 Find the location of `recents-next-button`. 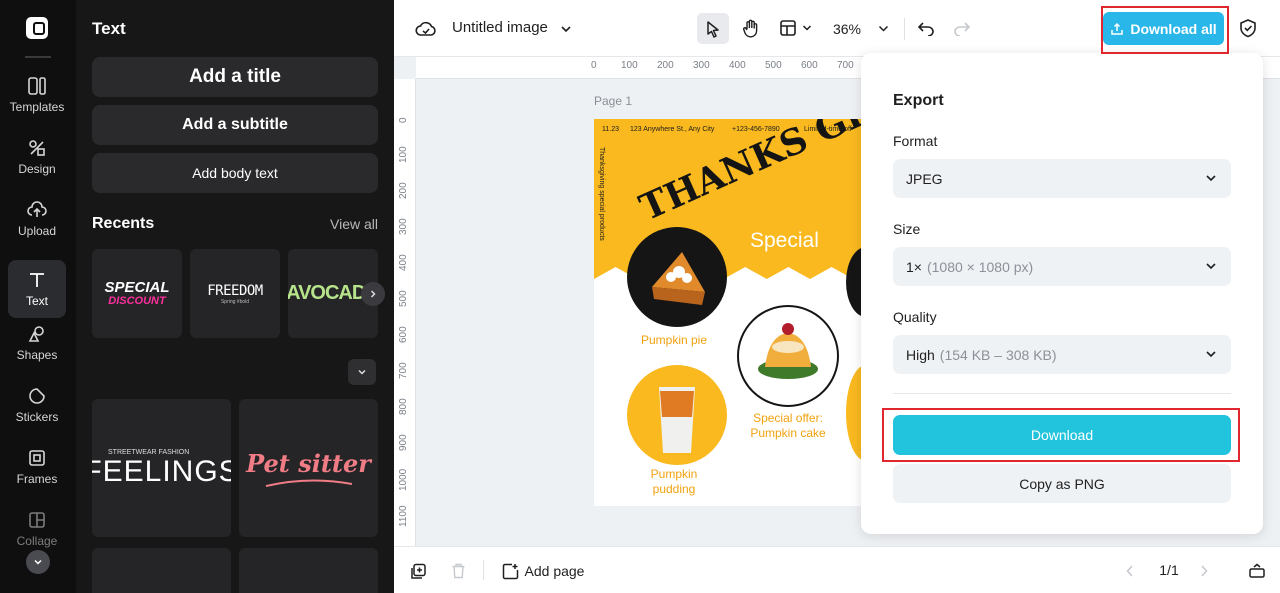

recents-next-button is located at coordinates (373, 294).